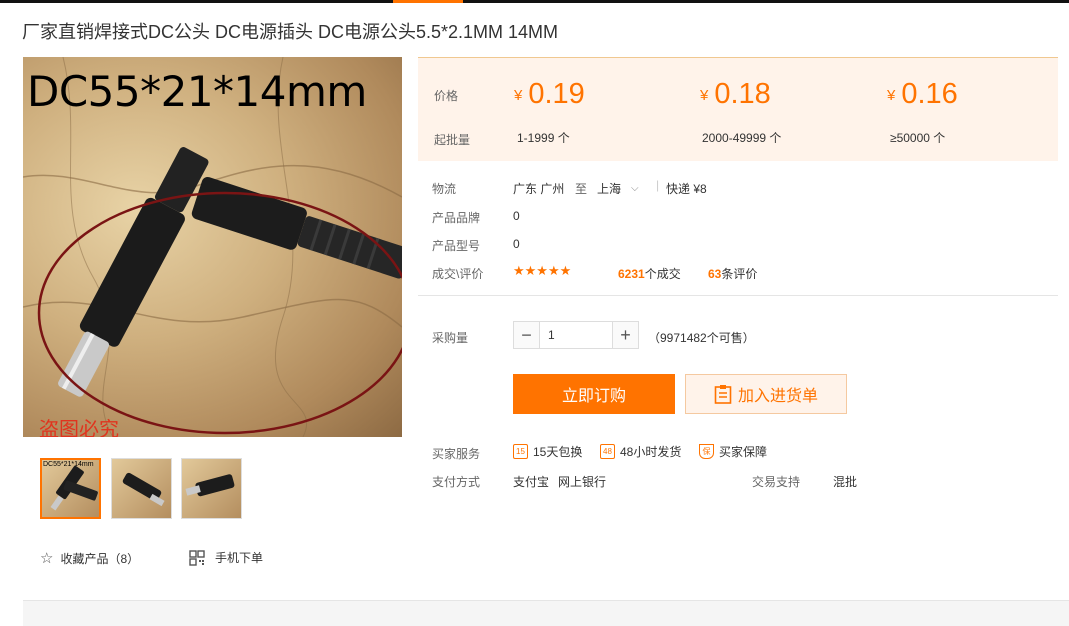 The image size is (1069, 626). I want to click on mobile-order-button: 手机下单, so click(226, 557).